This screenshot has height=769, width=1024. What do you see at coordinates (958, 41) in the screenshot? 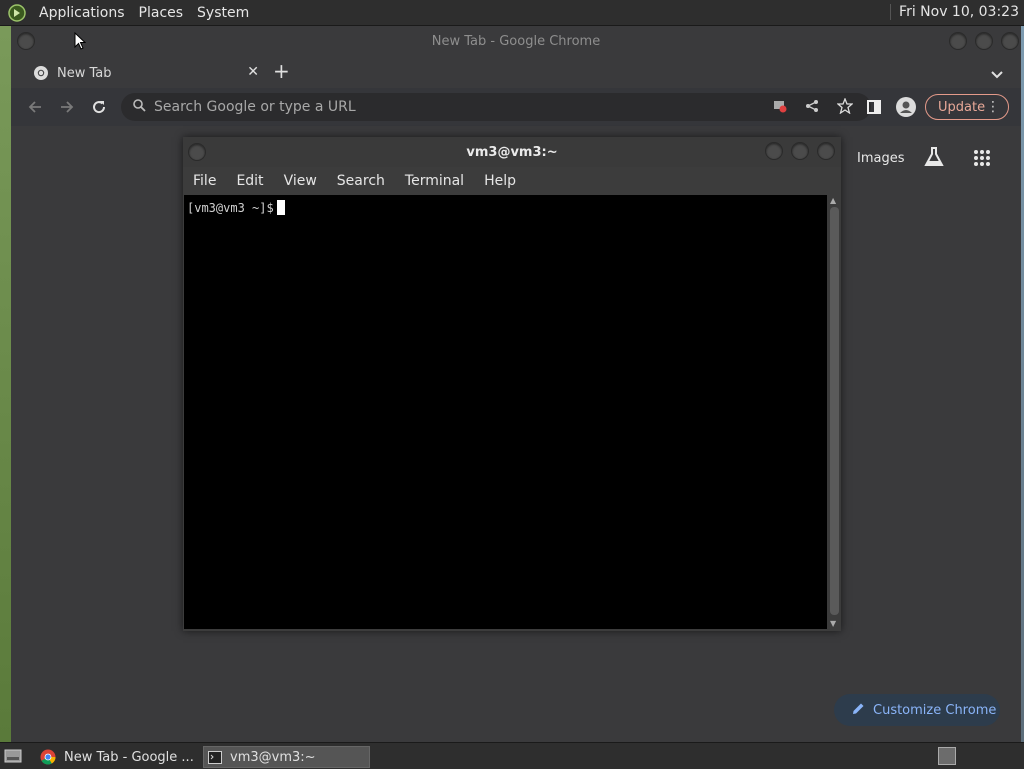
I see `minimize-button` at bounding box center [958, 41].